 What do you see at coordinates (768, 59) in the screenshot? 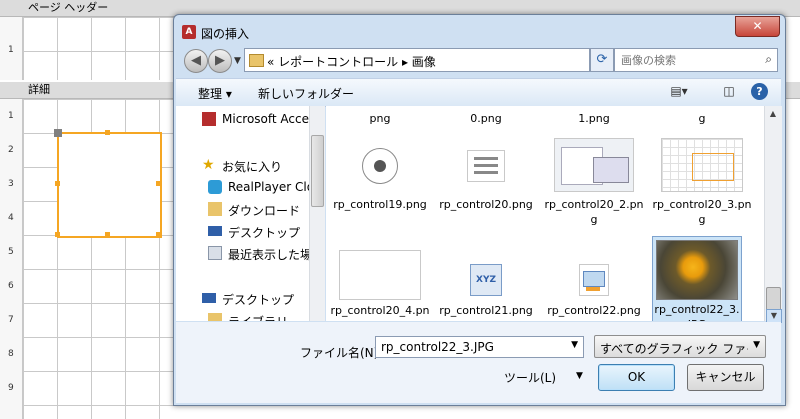
I see `search-icon: ⌕` at bounding box center [768, 59].